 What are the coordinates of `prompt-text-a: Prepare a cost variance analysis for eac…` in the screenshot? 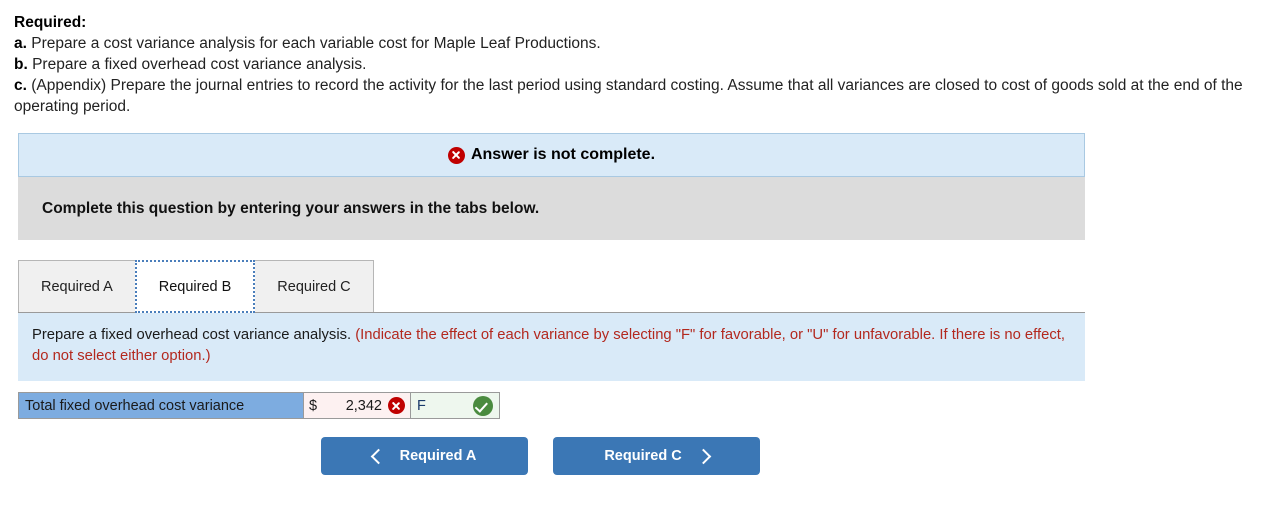 It's located at (313, 43).